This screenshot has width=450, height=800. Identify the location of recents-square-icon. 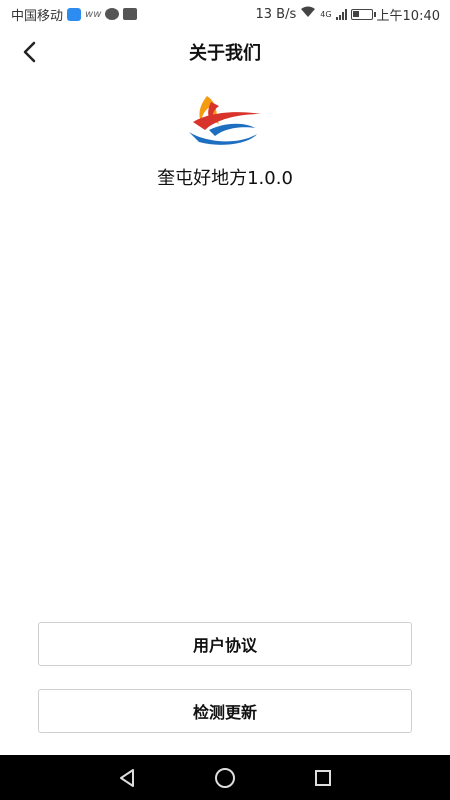
(323, 777).